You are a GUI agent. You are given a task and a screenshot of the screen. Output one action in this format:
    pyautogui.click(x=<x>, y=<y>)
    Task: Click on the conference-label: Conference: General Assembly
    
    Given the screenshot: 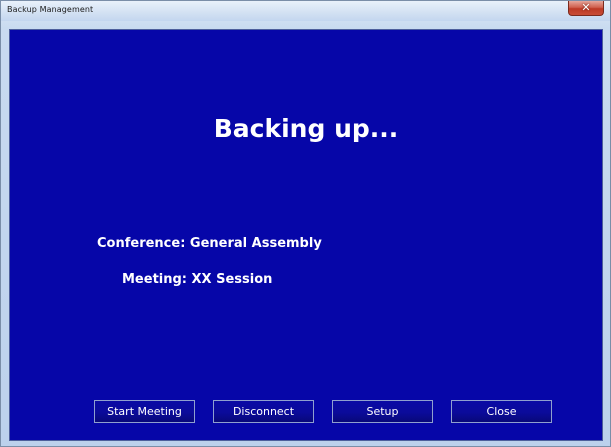 What is the action you would take?
    pyautogui.click(x=209, y=243)
    